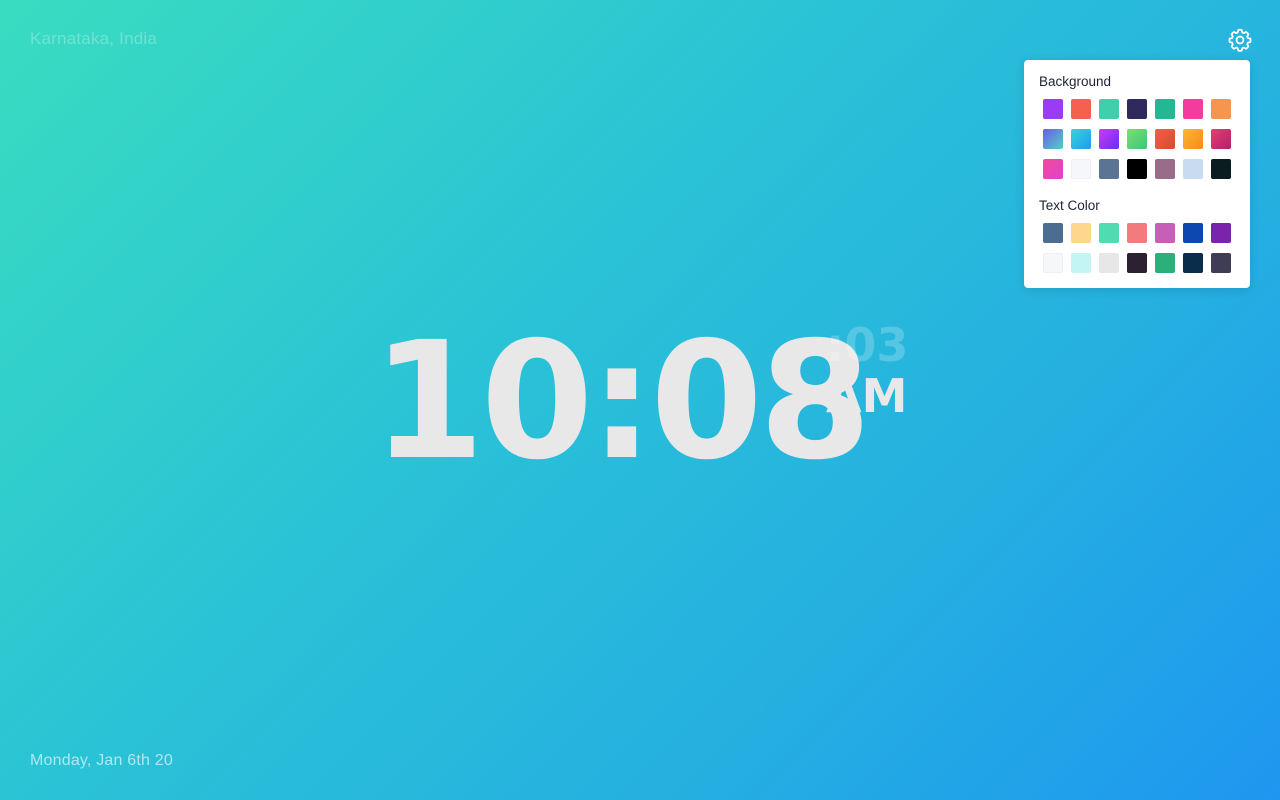  I want to click on clock: 10:08 :03 AM, so click(642, 402).